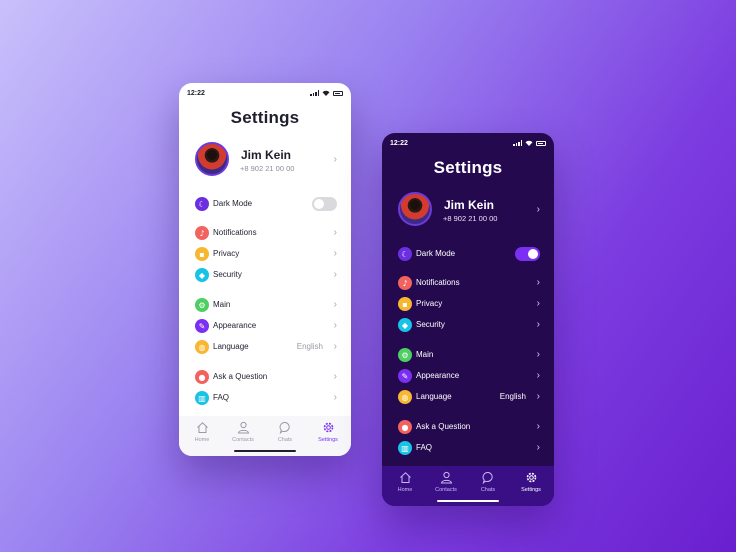  I want to click on lock-icon: ▪, so click(202, 254).